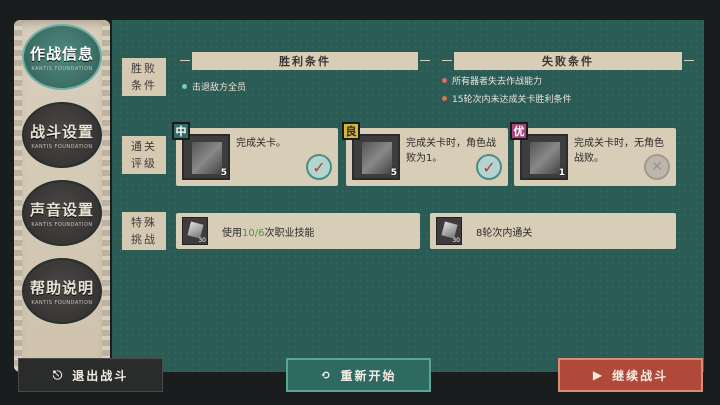 Image resolution: width=720 pixels, height=405 pixels. I want to click on challenge-text: 8轮次内通关, so click(504, 231).